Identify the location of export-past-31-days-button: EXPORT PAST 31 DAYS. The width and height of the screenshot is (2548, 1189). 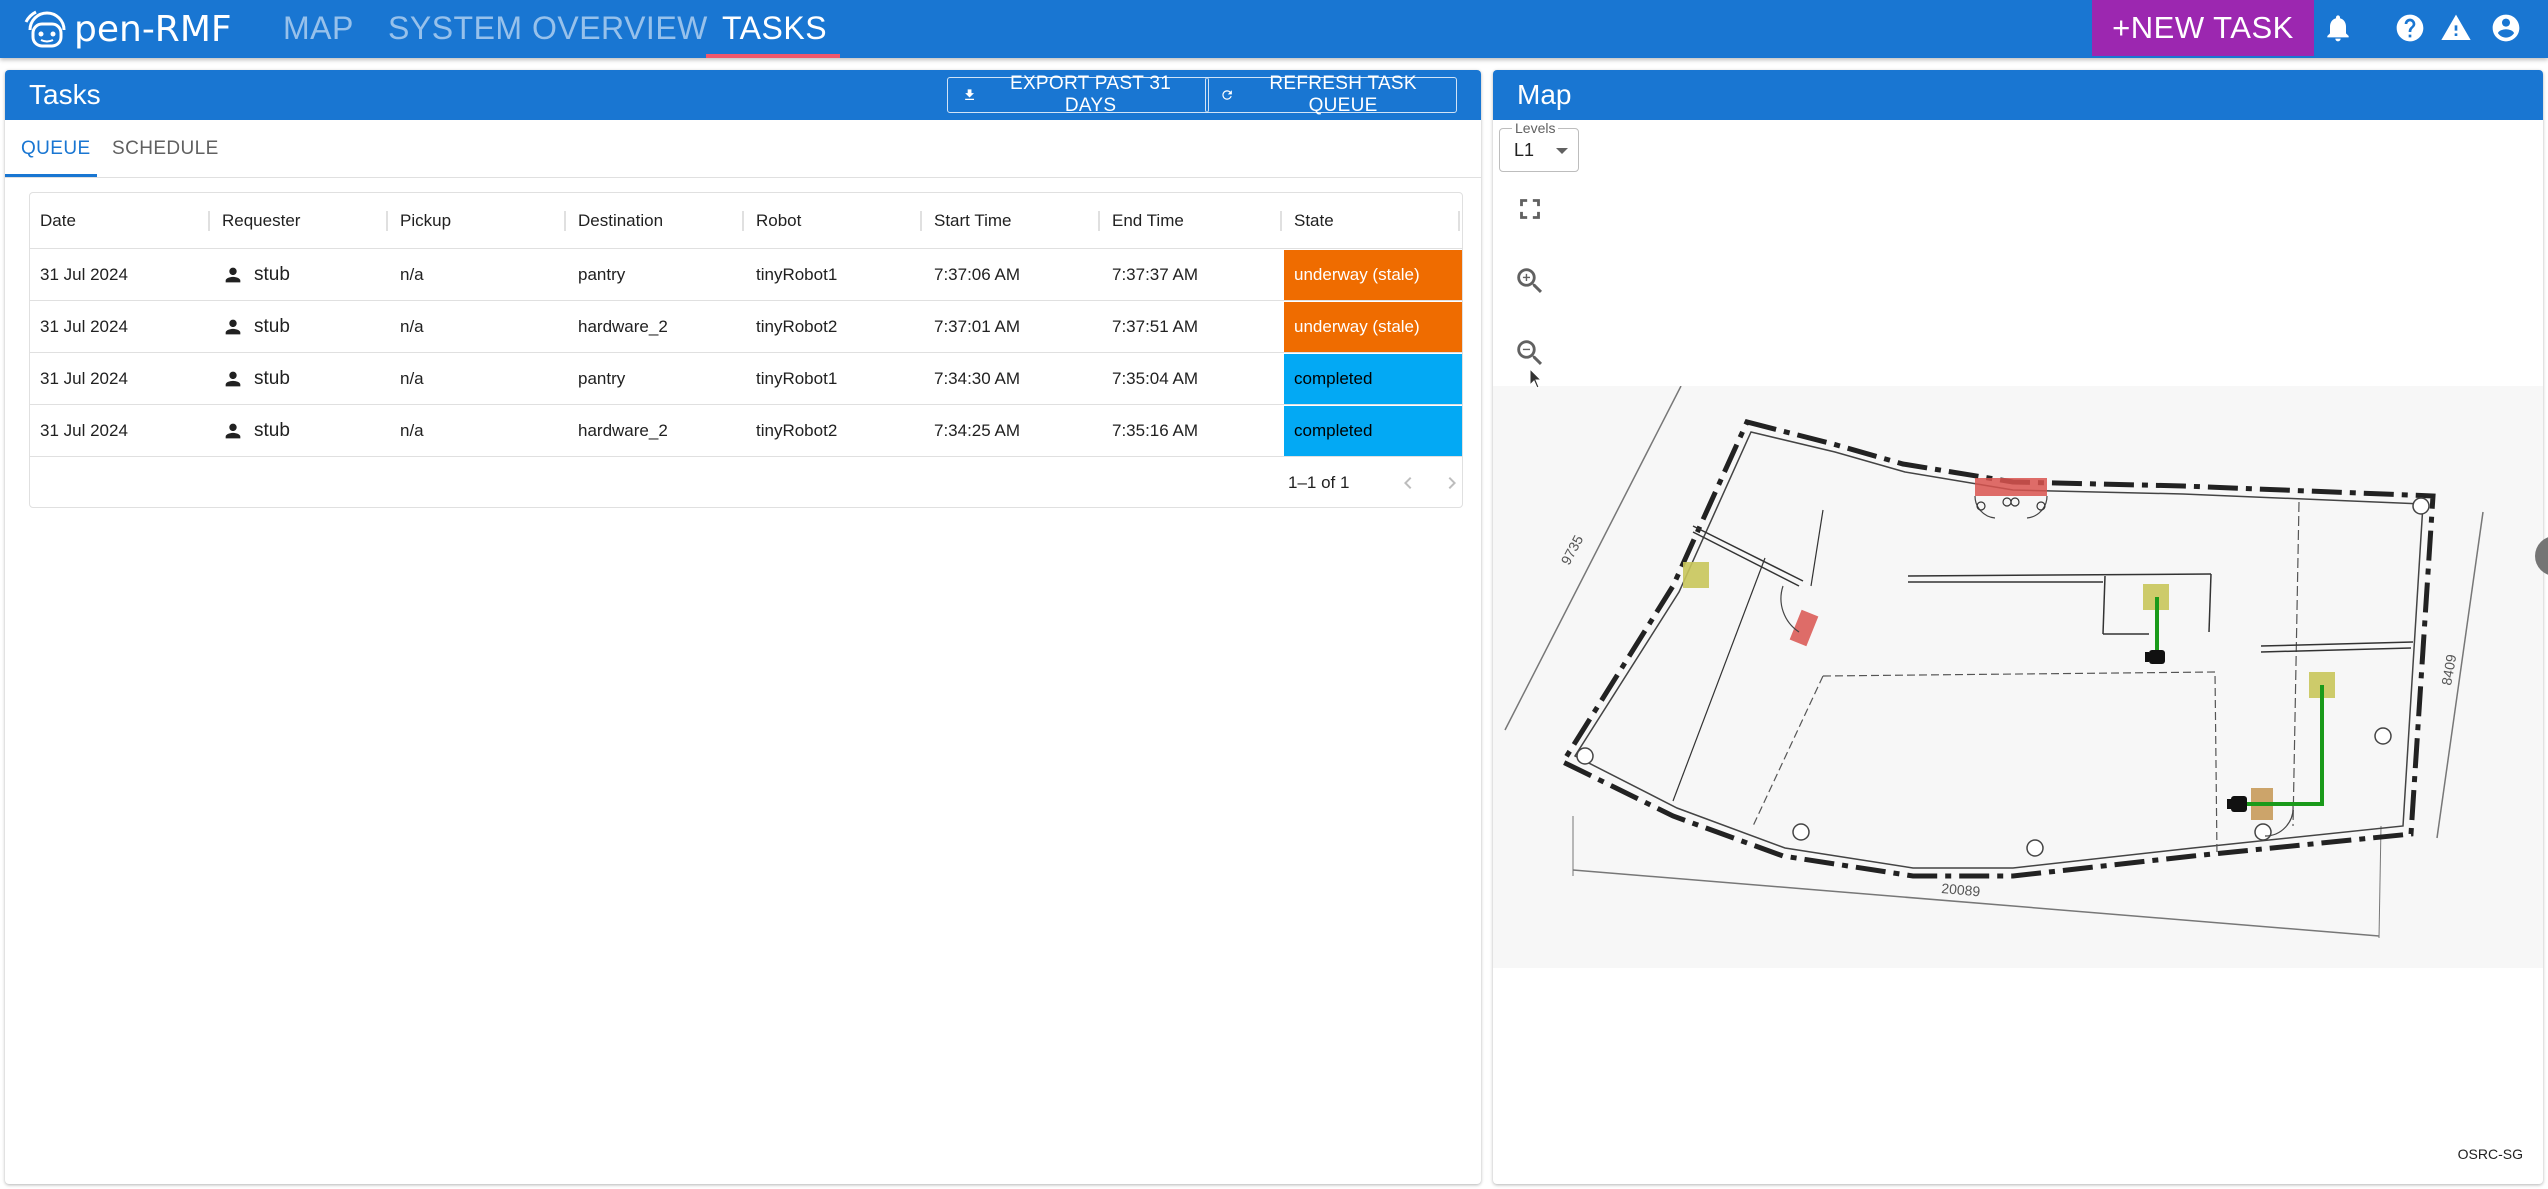
(1078, 94).